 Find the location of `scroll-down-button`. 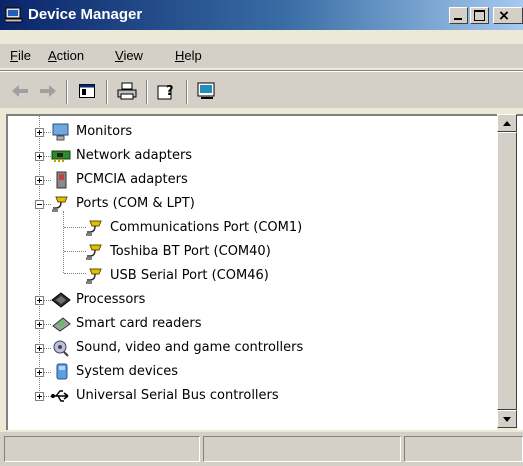

scroll-down-button is located at coordinates (507, 419).